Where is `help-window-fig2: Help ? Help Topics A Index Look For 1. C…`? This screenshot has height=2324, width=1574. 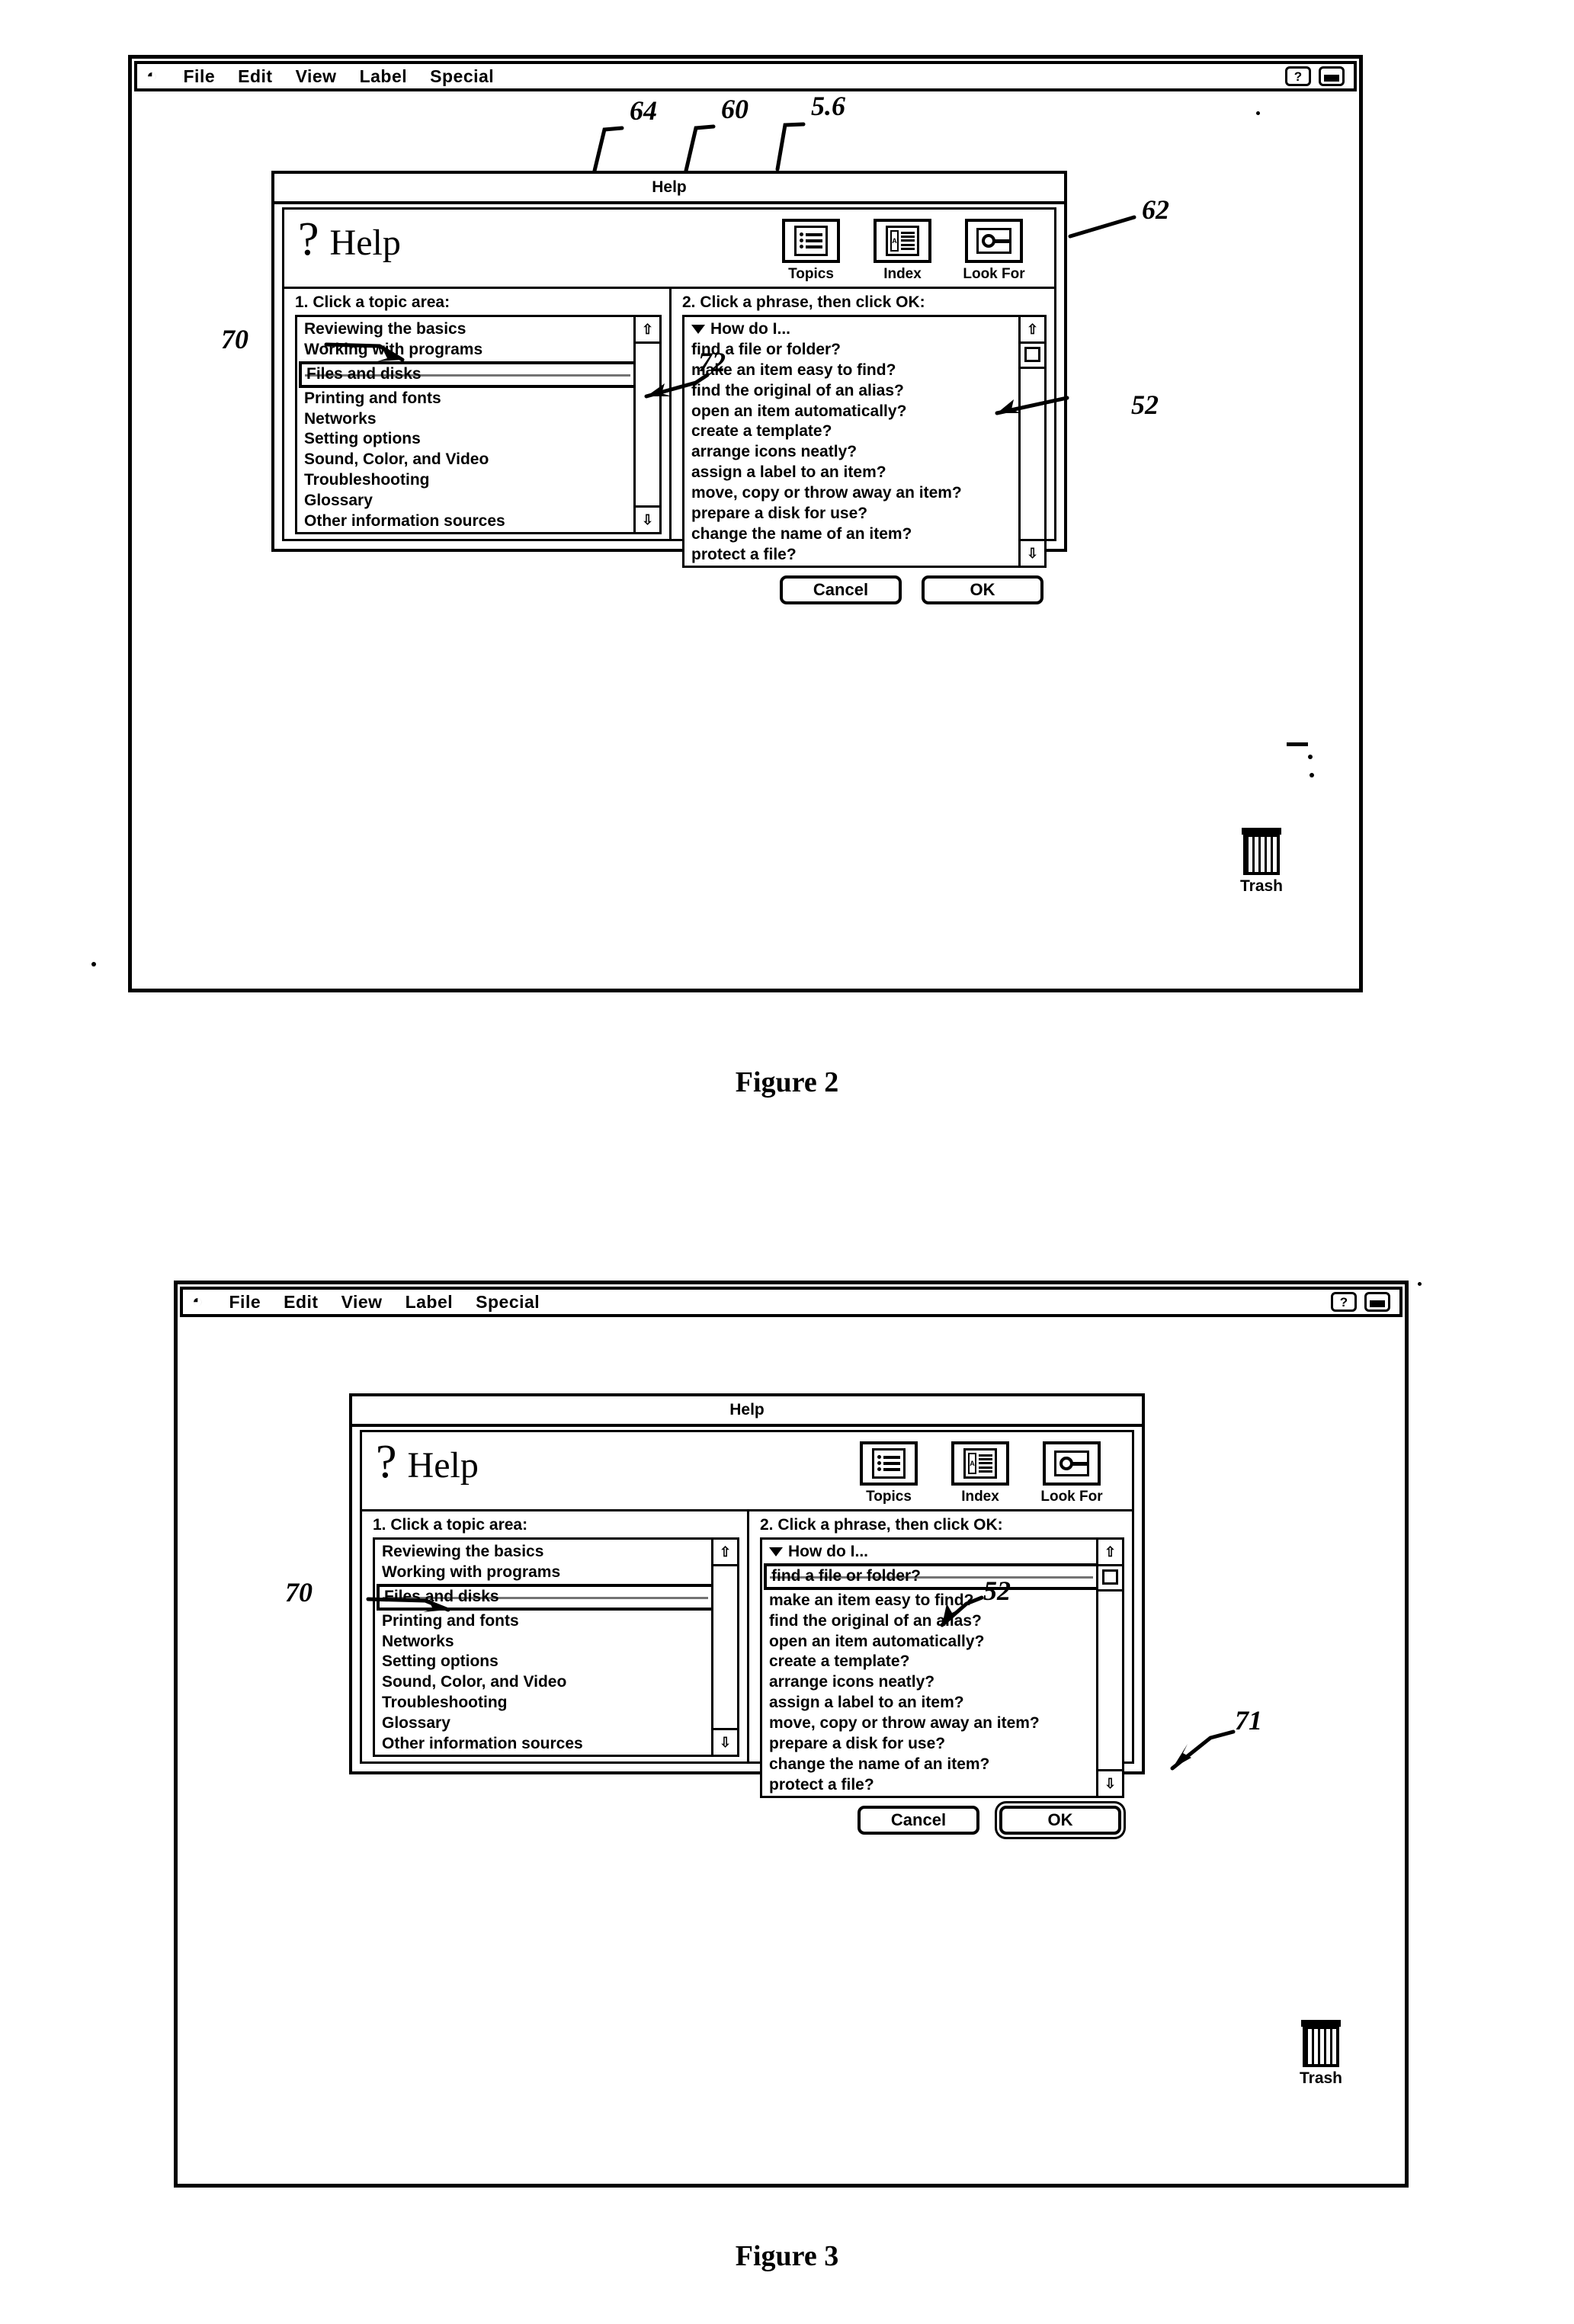
help-window-fig2: Help ? Help Topics A Index Look For 1. C… is located at coordinates (669, 387).